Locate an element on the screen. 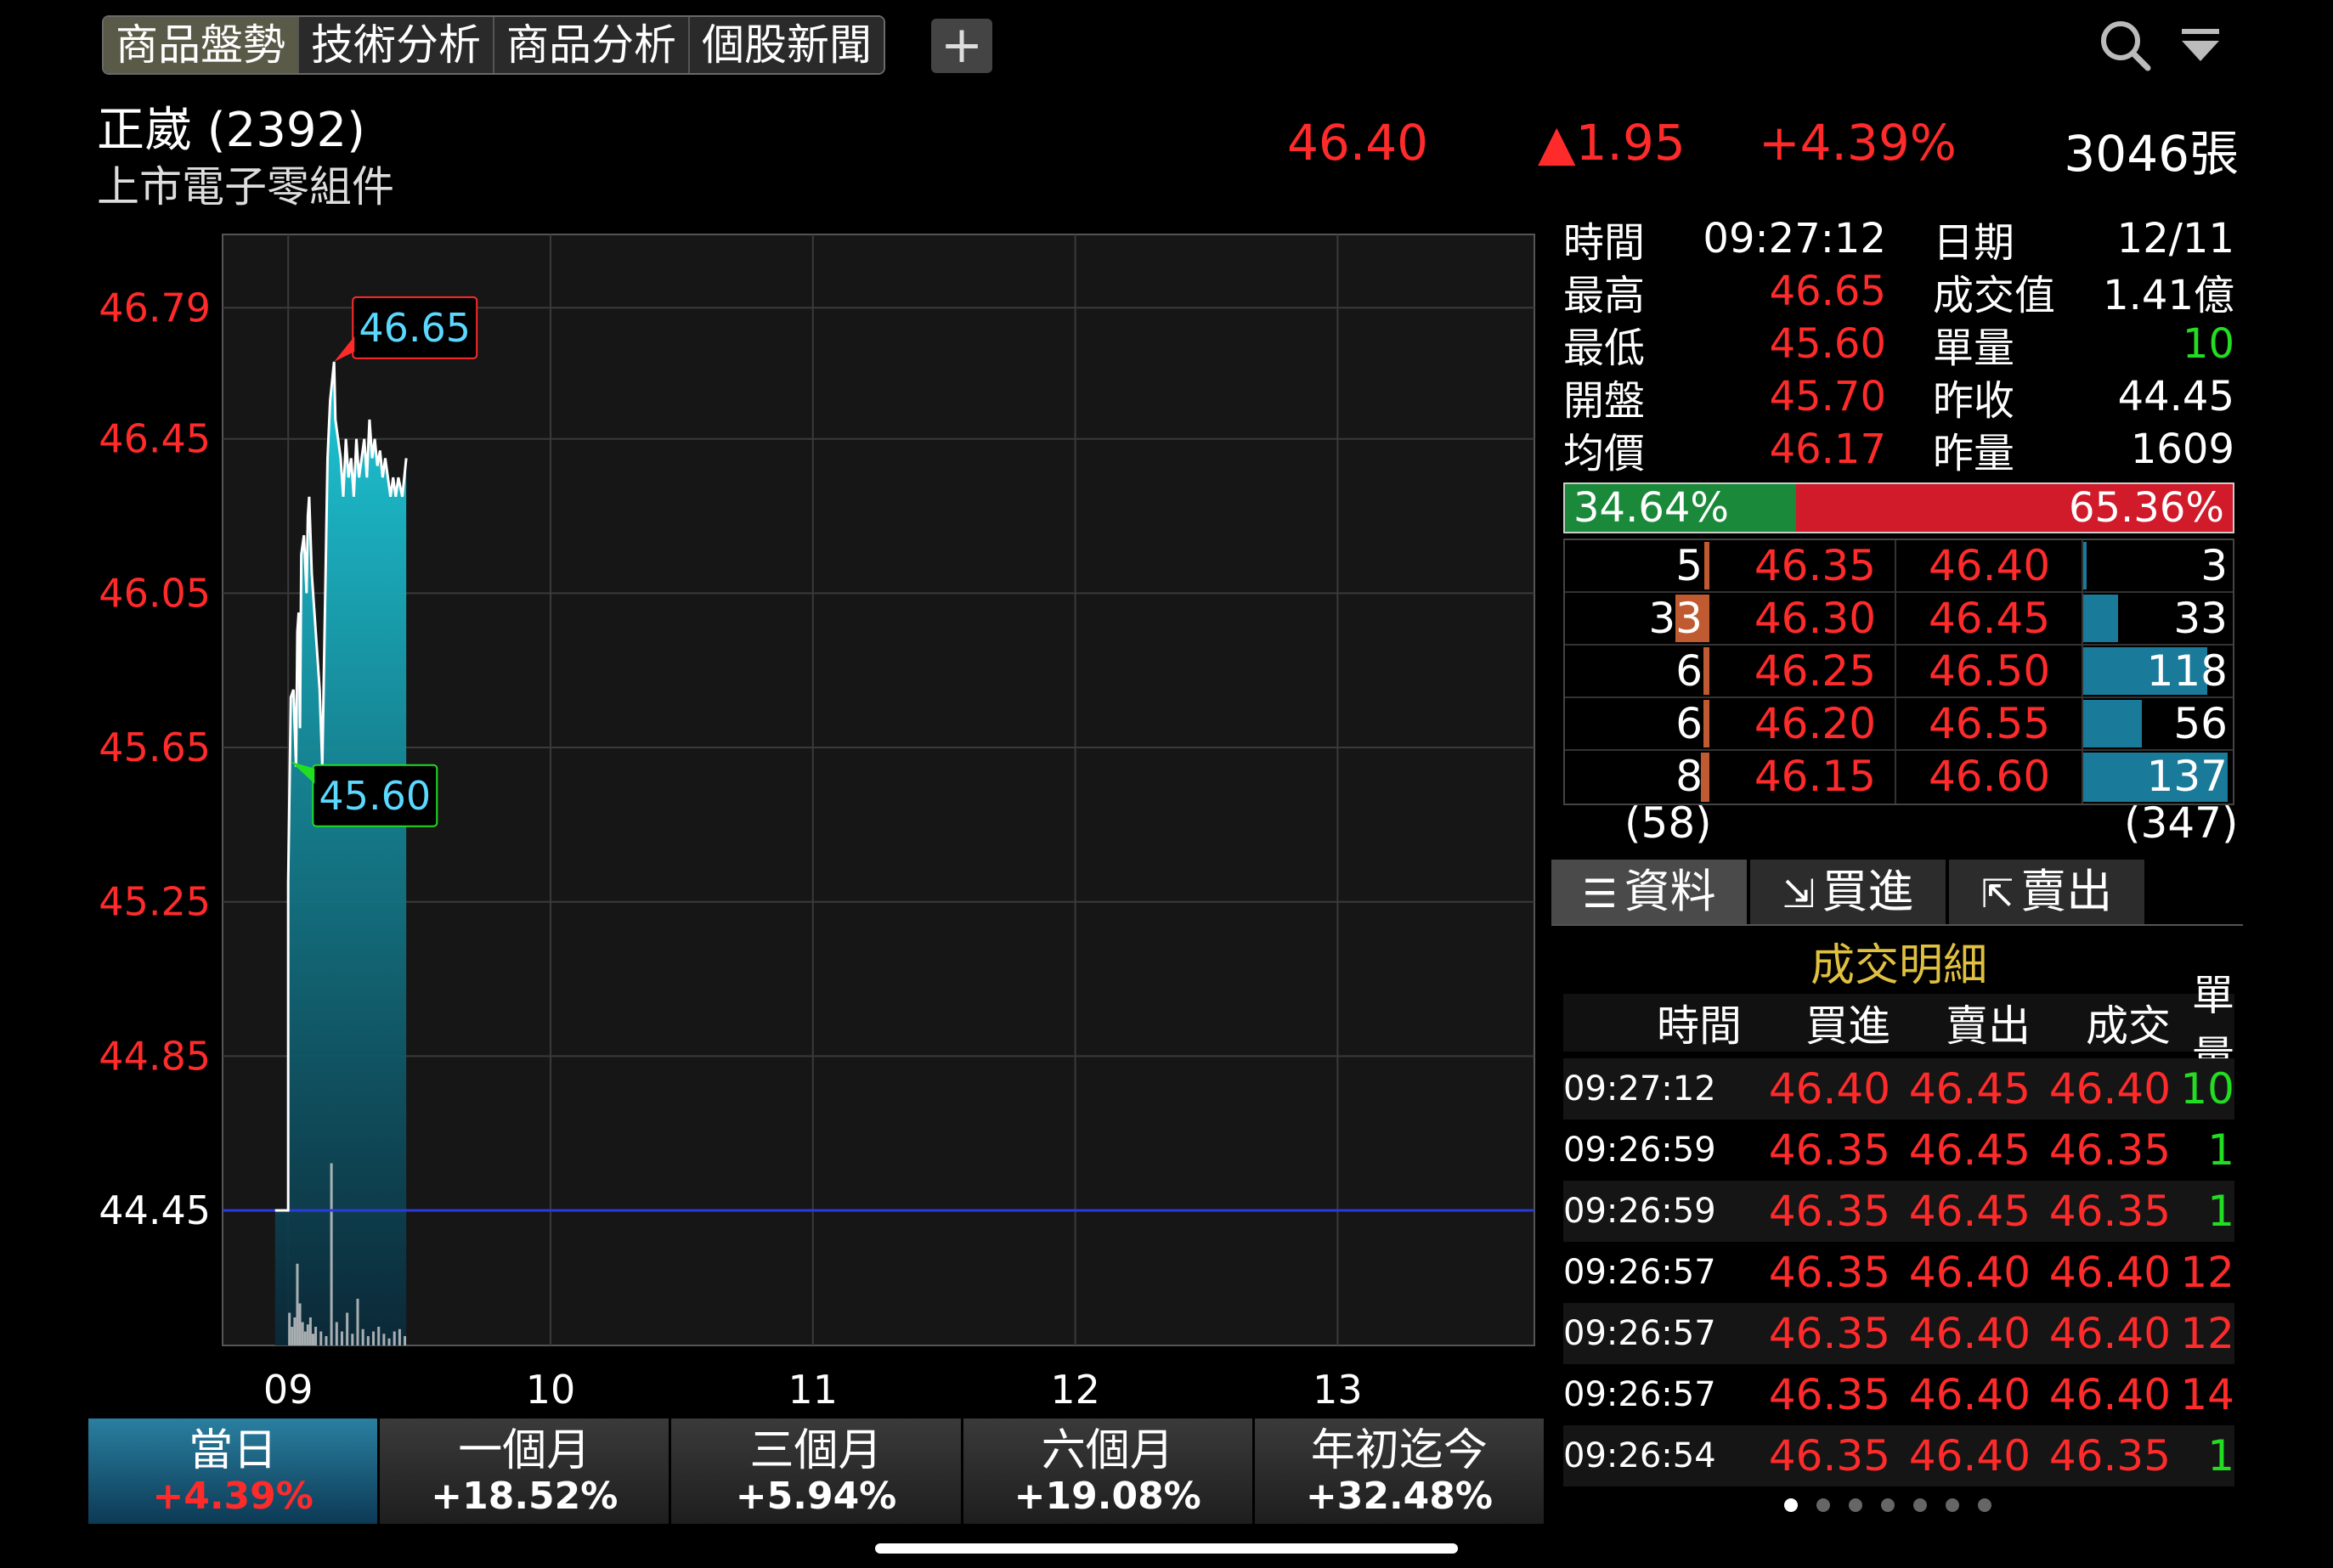 This screenshot has width=2333, height=1568. ask-quantity-bar is located at coordinates (2085, 565).